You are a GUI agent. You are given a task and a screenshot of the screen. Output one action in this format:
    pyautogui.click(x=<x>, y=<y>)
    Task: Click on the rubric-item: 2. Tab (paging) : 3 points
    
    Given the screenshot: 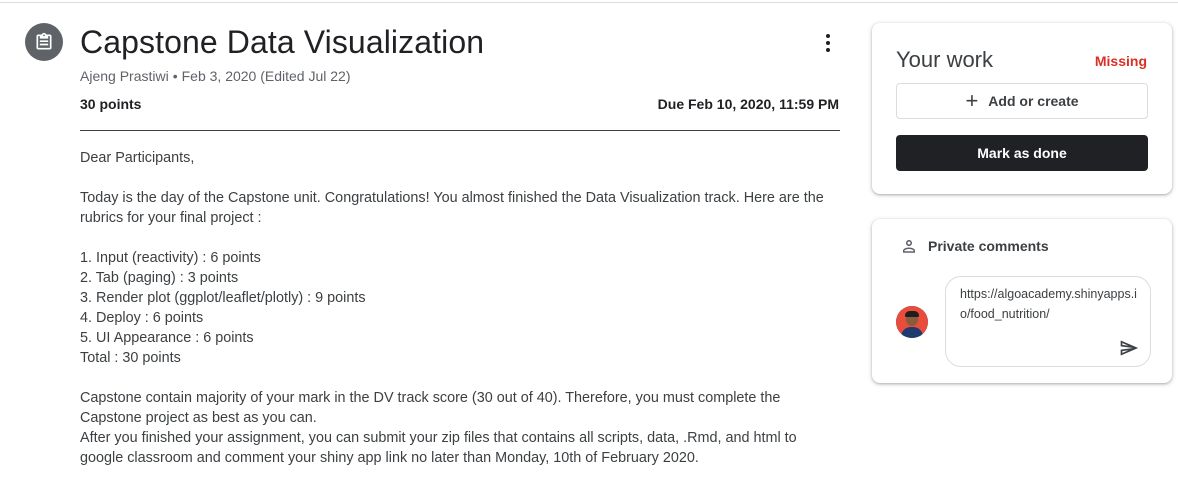 What is the action you would take?
    pyautogui.click(x=159, y=278)
    